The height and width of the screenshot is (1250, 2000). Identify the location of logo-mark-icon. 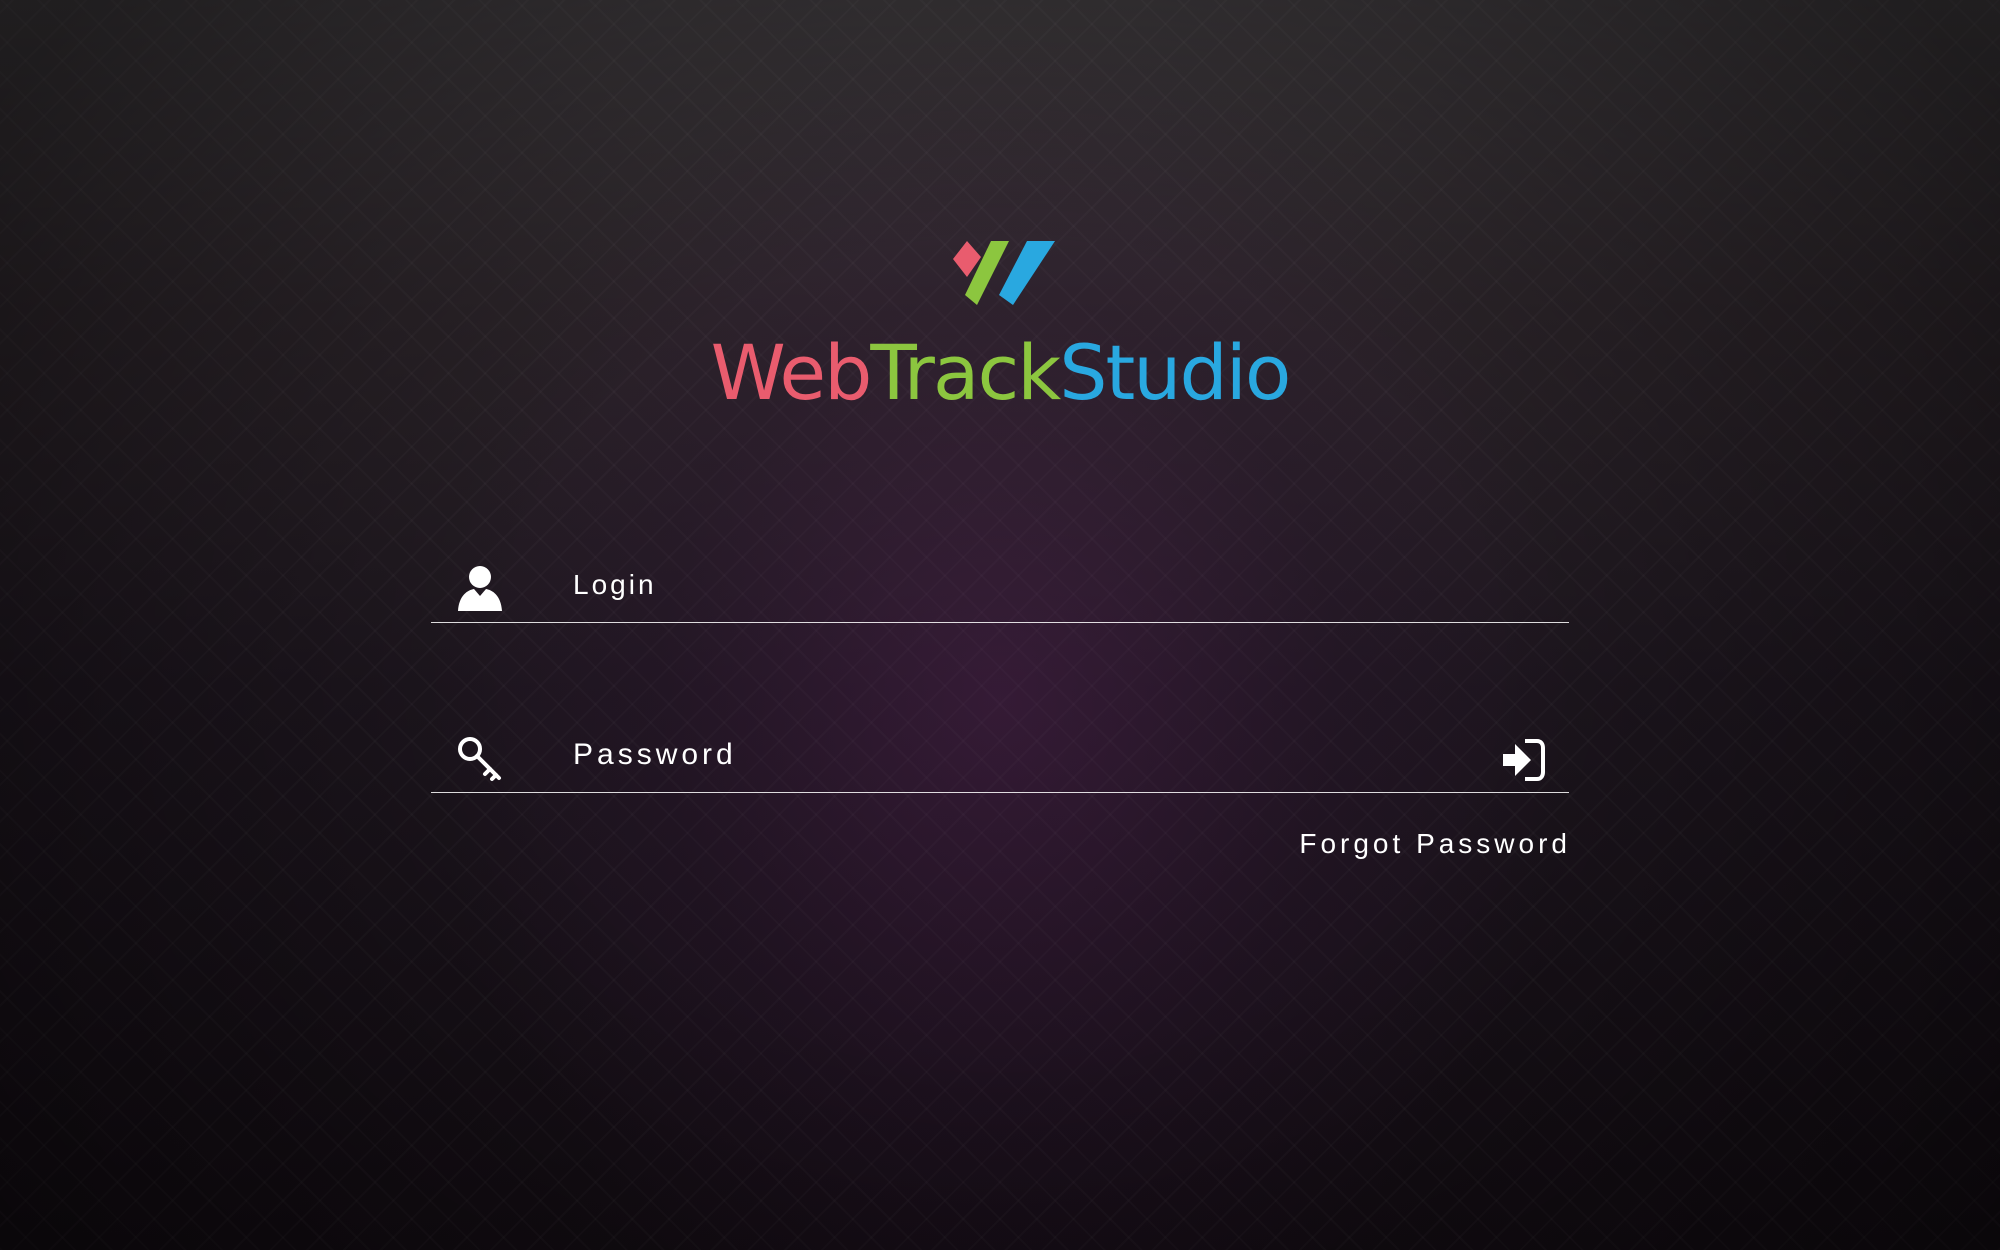
(1004, 273).